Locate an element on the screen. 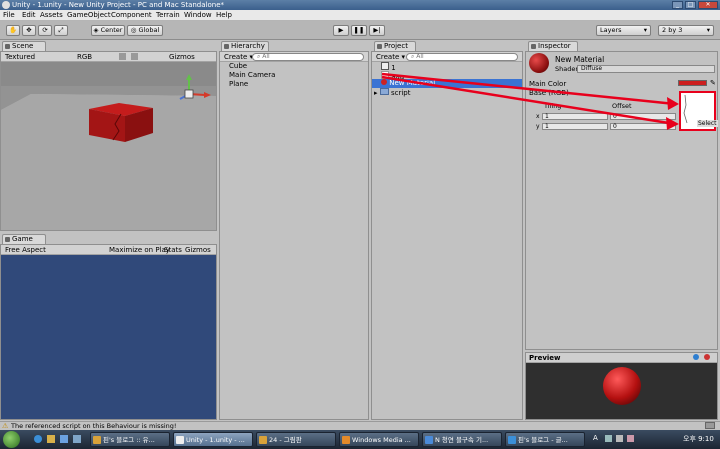  preview-shape-icon is located at coordinates (707, 357).